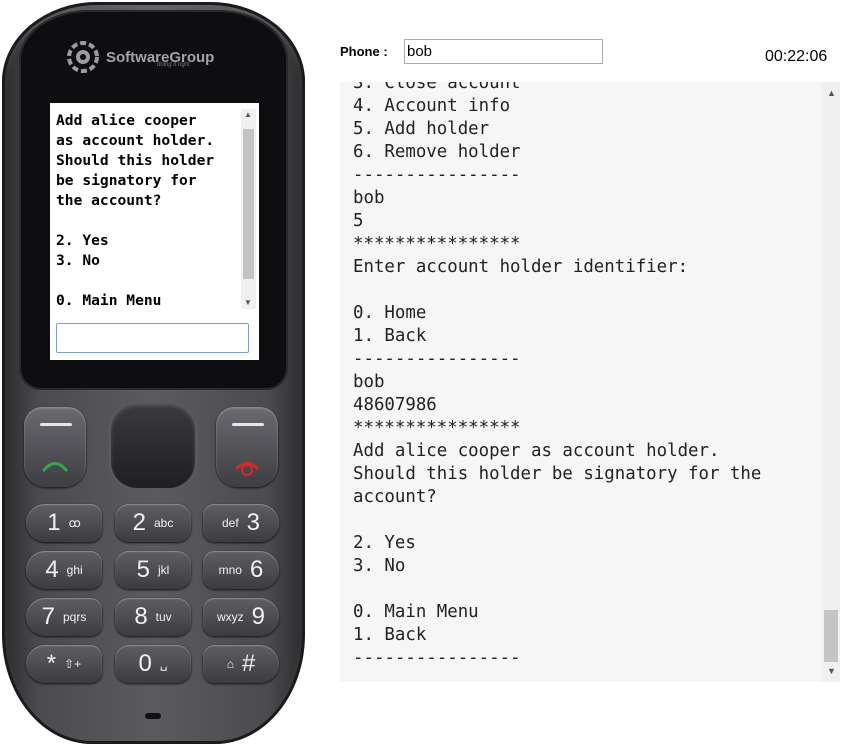 This screenshot has height=746, width=845. What do you see at coordinates (163, 664) in the screenshot?
I see `space-icon: ␣` at bounding box center [163, 664].